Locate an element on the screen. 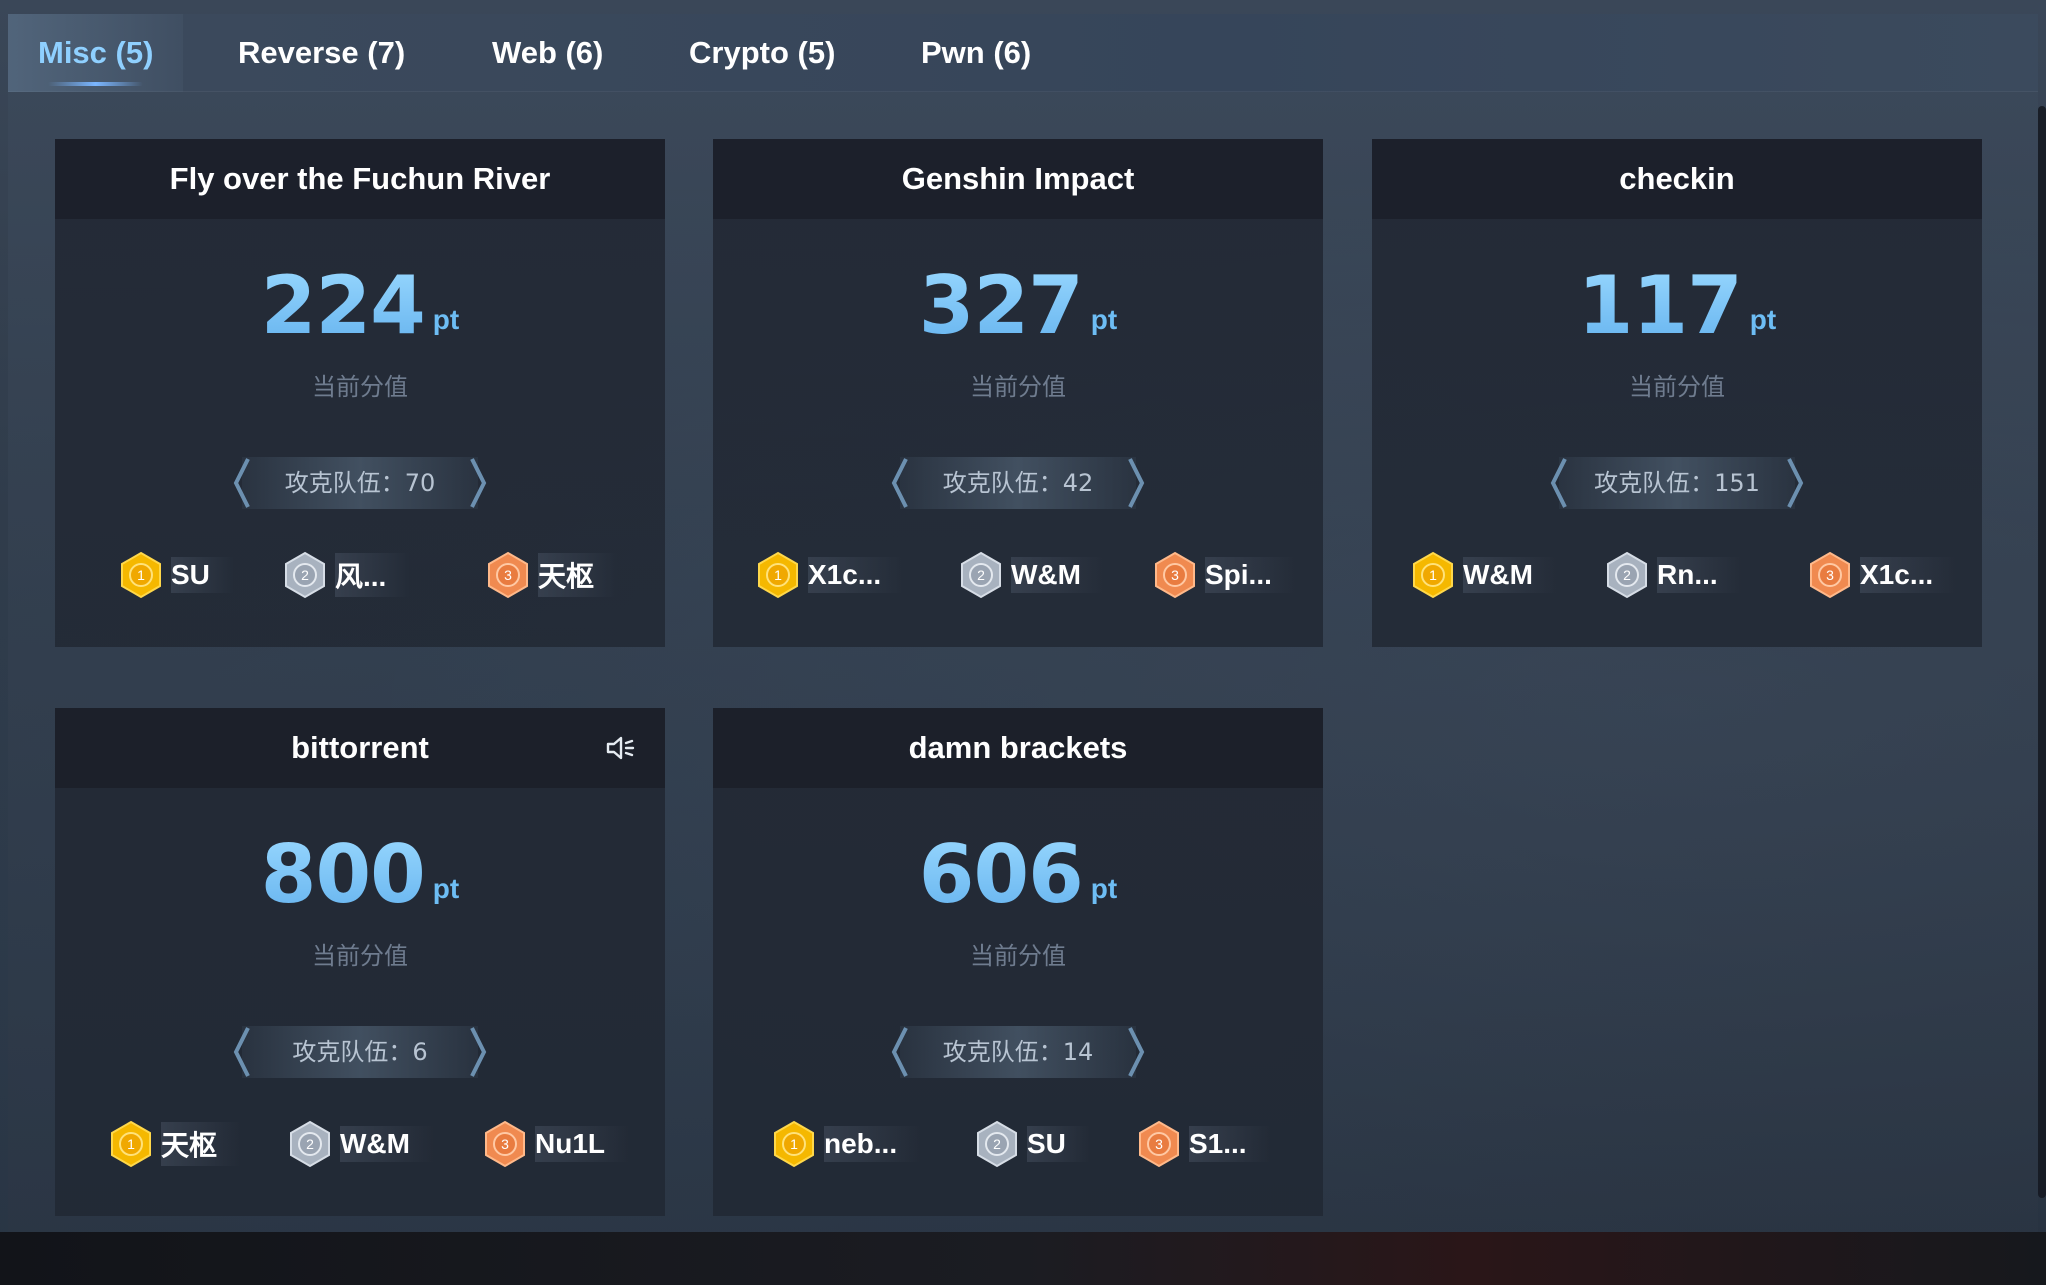  score-value: 327 is located at coordinates (1001, 305).